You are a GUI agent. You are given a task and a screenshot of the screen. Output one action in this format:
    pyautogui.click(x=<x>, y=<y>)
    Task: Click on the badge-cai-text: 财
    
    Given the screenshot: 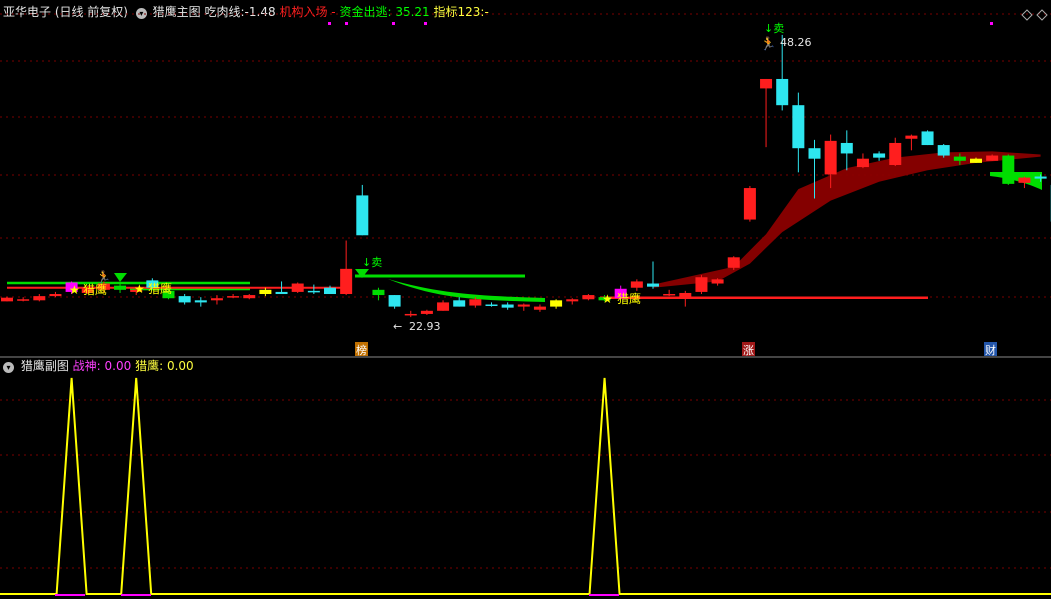 What is the action you would take?
    pyautogui.click(x=990, y=350)
    